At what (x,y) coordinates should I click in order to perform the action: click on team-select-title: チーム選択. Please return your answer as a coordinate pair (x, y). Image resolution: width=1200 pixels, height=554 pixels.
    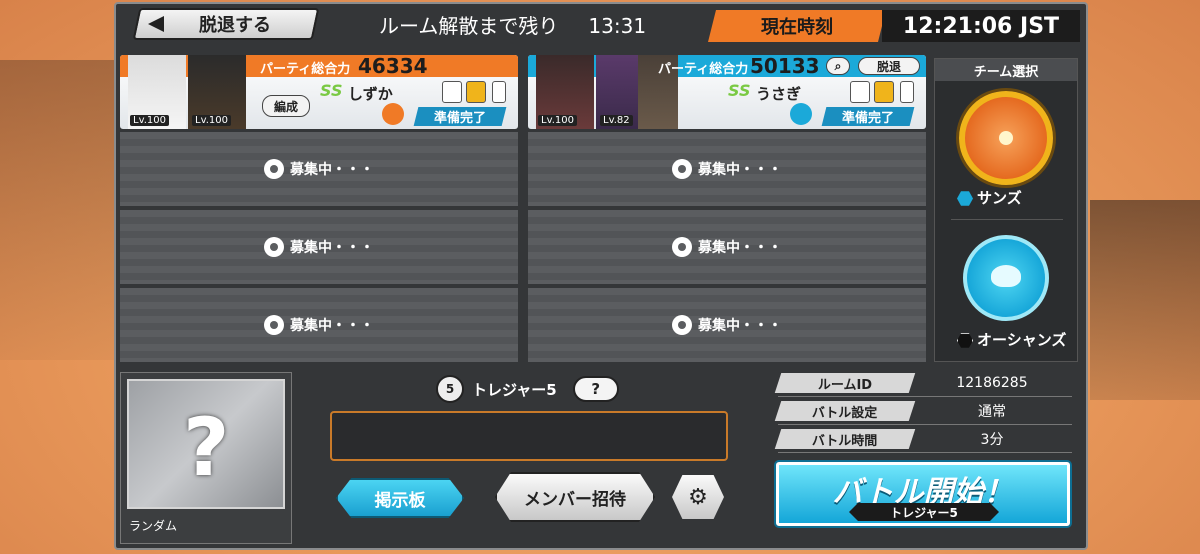
    Looking at the image, I should click on (1006, 70).